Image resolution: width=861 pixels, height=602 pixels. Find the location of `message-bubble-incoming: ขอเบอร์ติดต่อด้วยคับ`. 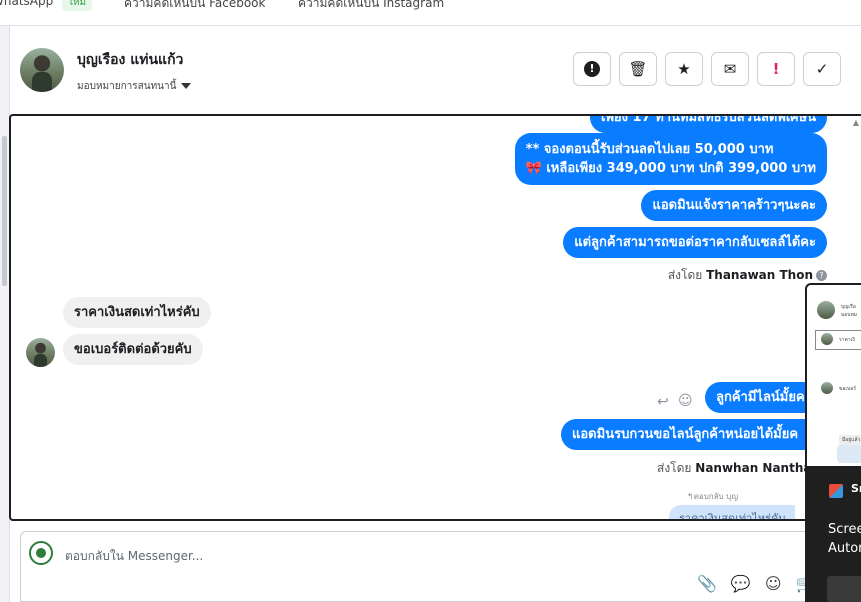

message-bubble-incoming: ขอเบอร์ติดต่อด้วยคับ is located at coordinates (133, 349).